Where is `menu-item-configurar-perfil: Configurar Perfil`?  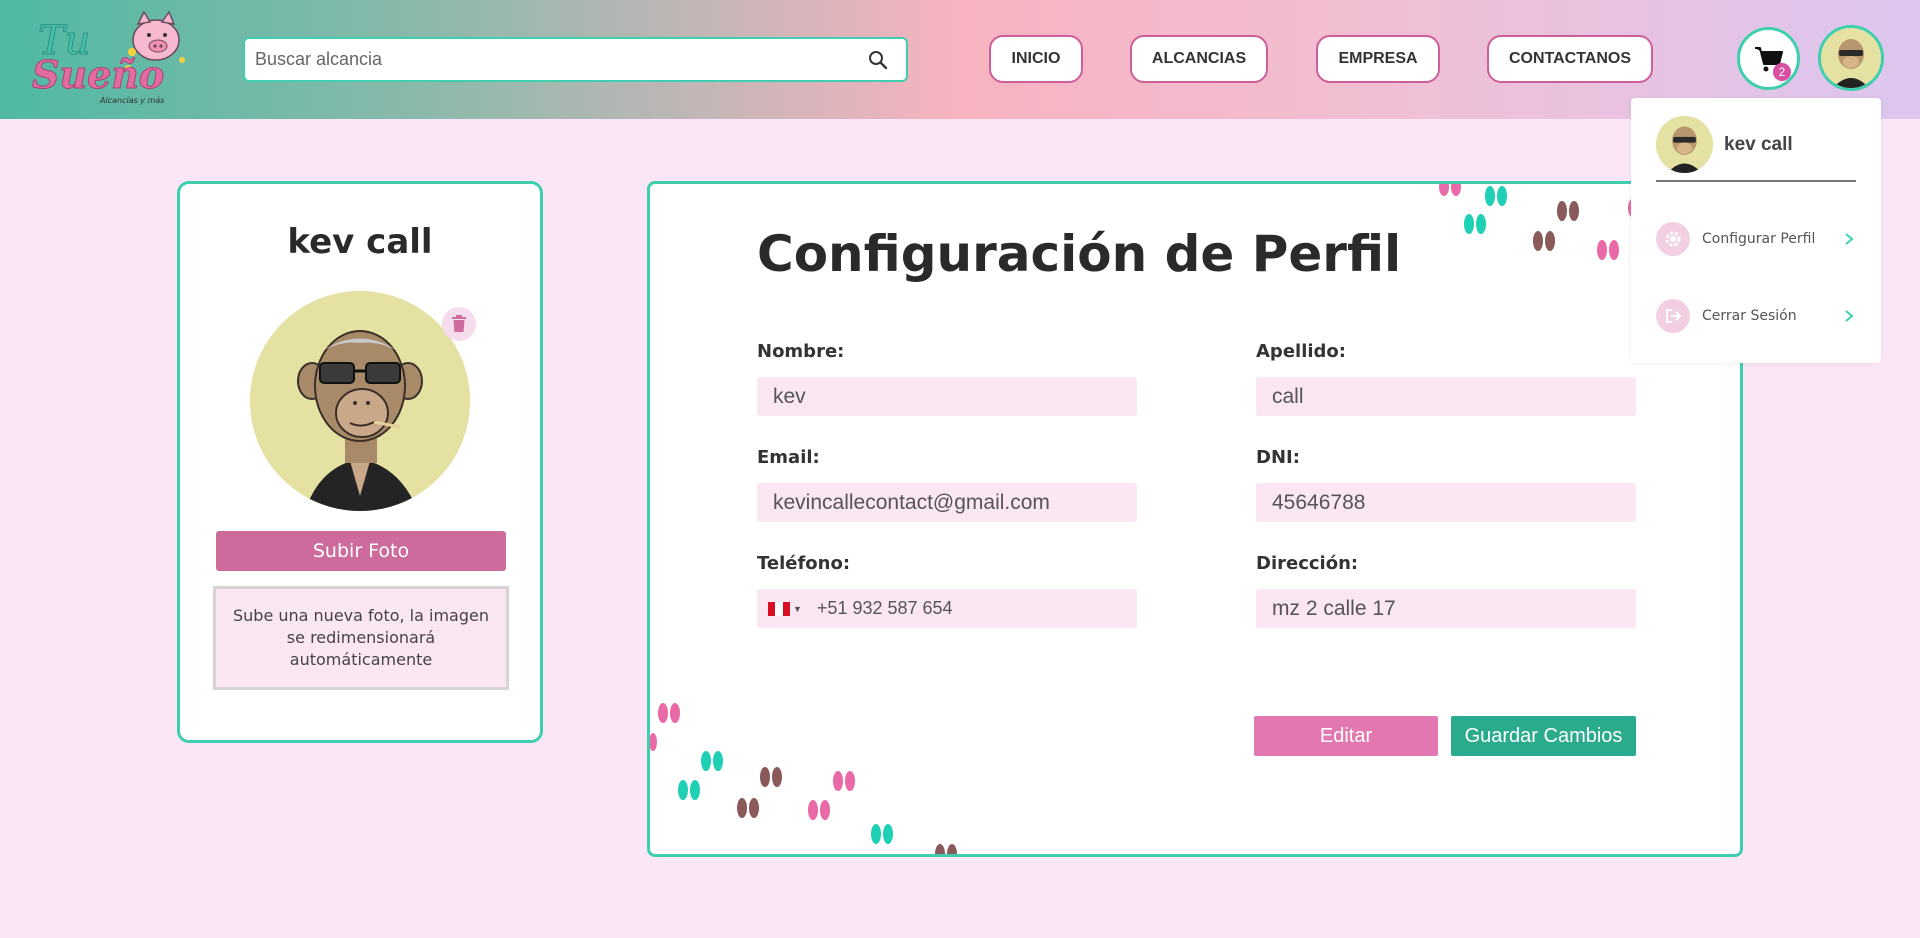 menu-item-configurar-perfil: Configurar Perfil is located at coordinates (1756, 239).